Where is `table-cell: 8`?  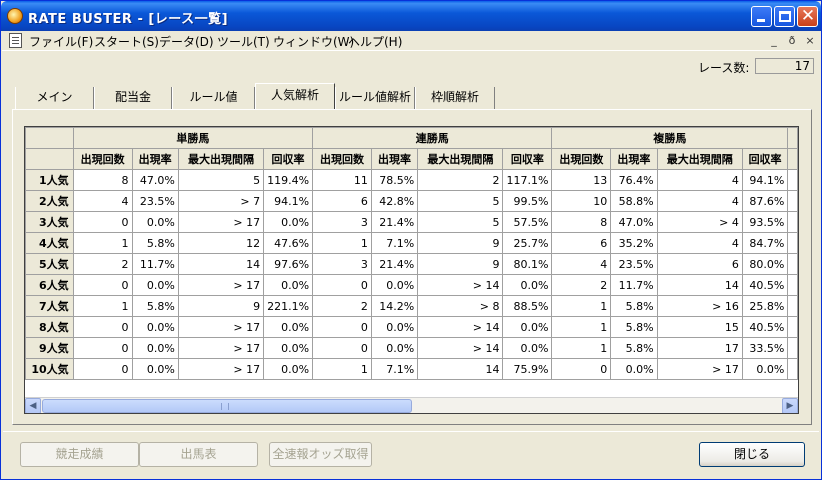
table-cell: 8 is located at coordinates (102, 180).